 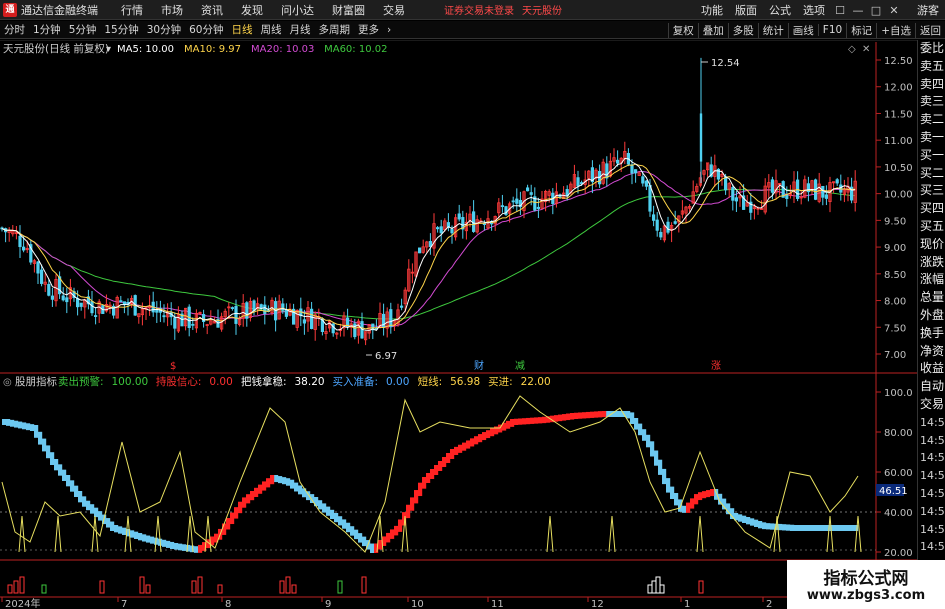 What do you see at coordinates (802, 30) in the screenshot?
I see `draw-line-button: 画线` at bounding box center [802, 30].